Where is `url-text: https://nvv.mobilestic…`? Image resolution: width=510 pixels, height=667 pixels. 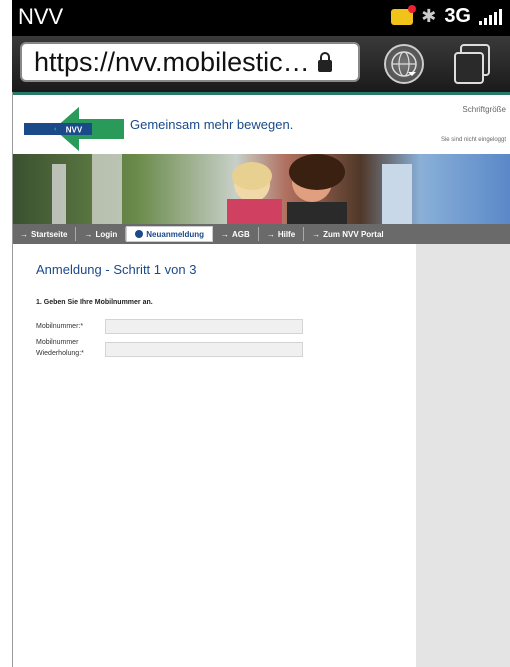 url-text: https://nvv.mobilestic… is located at coordinates (172, 61).